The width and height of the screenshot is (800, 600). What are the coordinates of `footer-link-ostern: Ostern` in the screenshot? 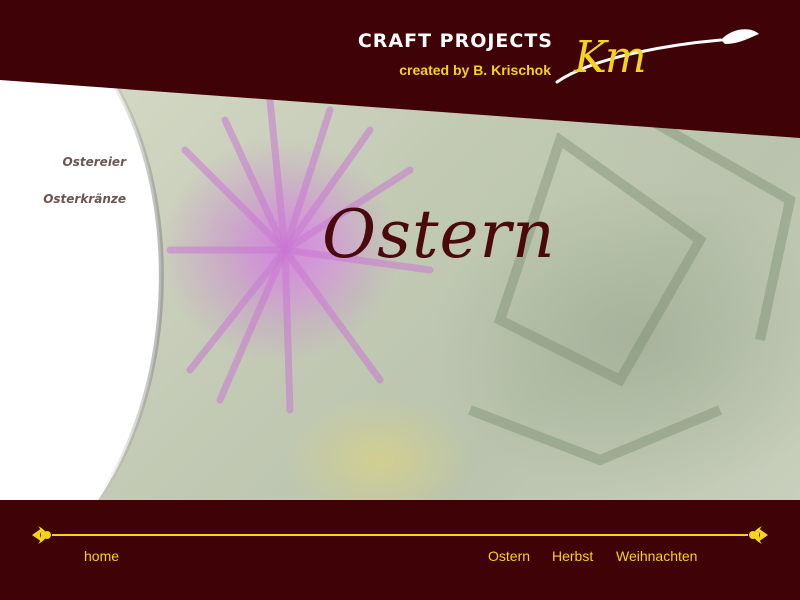 It's located at (509, 556).